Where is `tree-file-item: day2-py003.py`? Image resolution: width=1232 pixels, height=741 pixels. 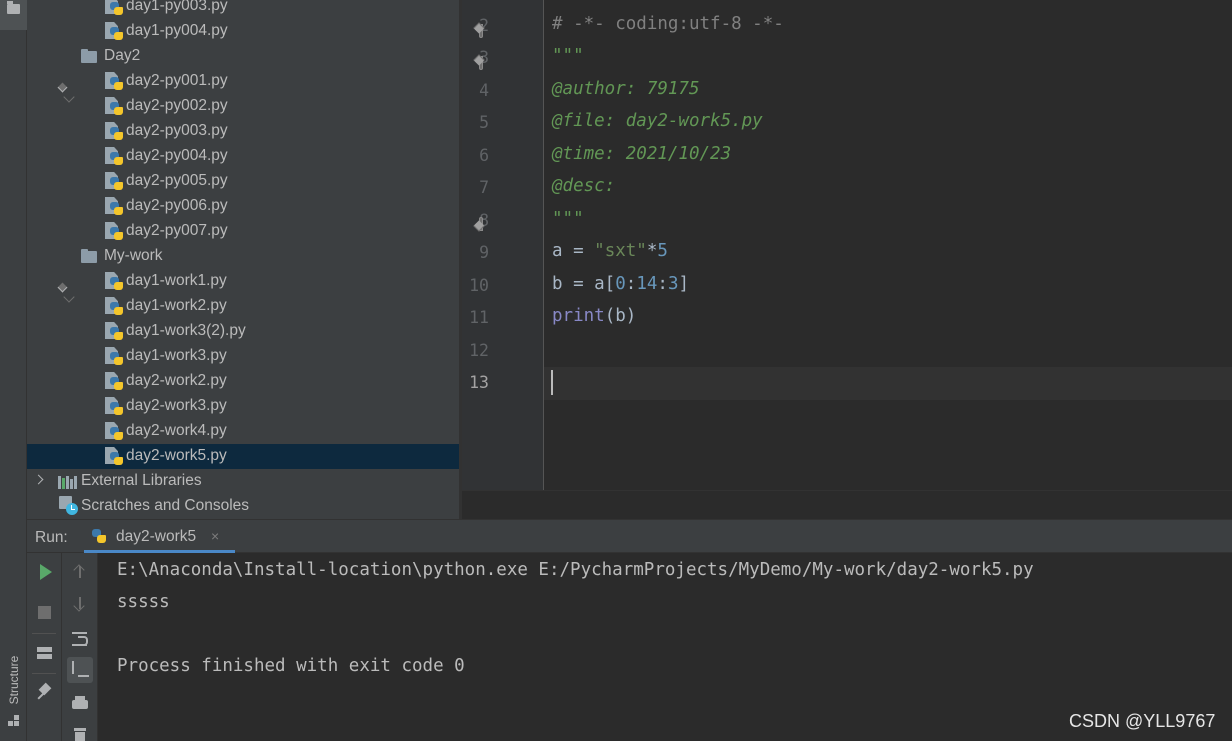 tree-file-item: day2-py003.py is located at coordinates (243, 131).